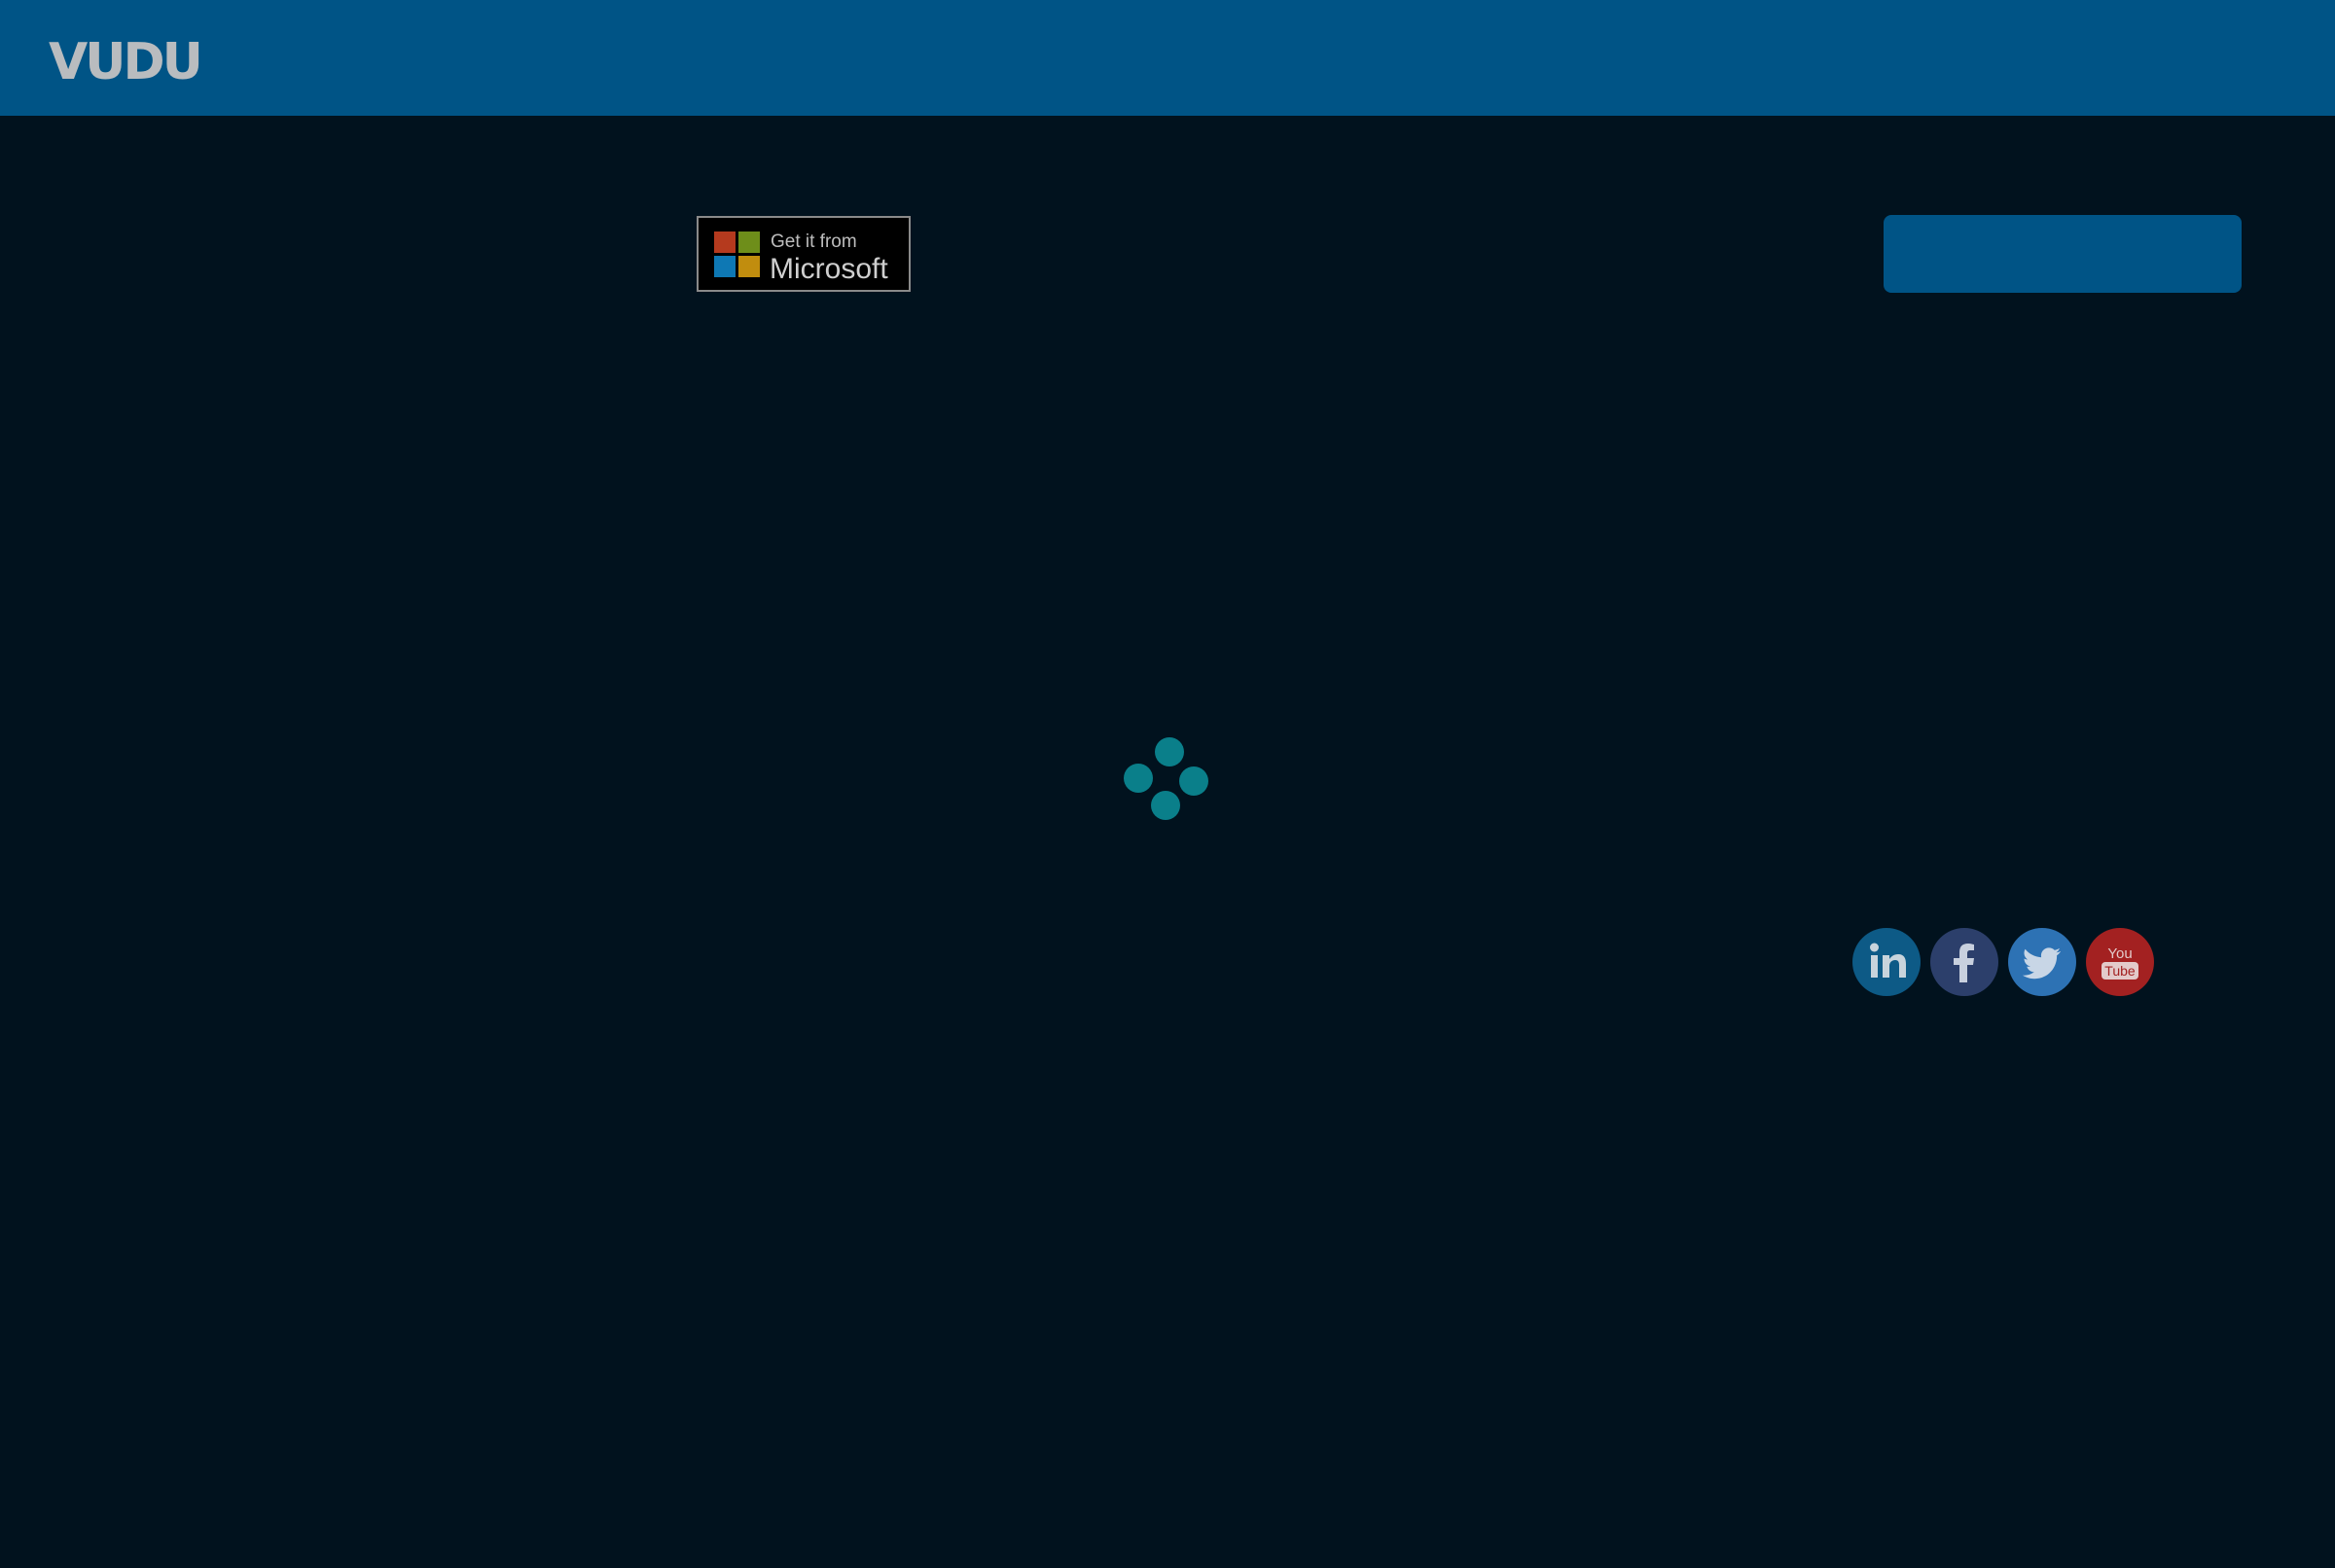 Image resolution: width=2335 pixels, height=1568 pixels. I want to click on youtube-label-top: You, so click(2119, 953).